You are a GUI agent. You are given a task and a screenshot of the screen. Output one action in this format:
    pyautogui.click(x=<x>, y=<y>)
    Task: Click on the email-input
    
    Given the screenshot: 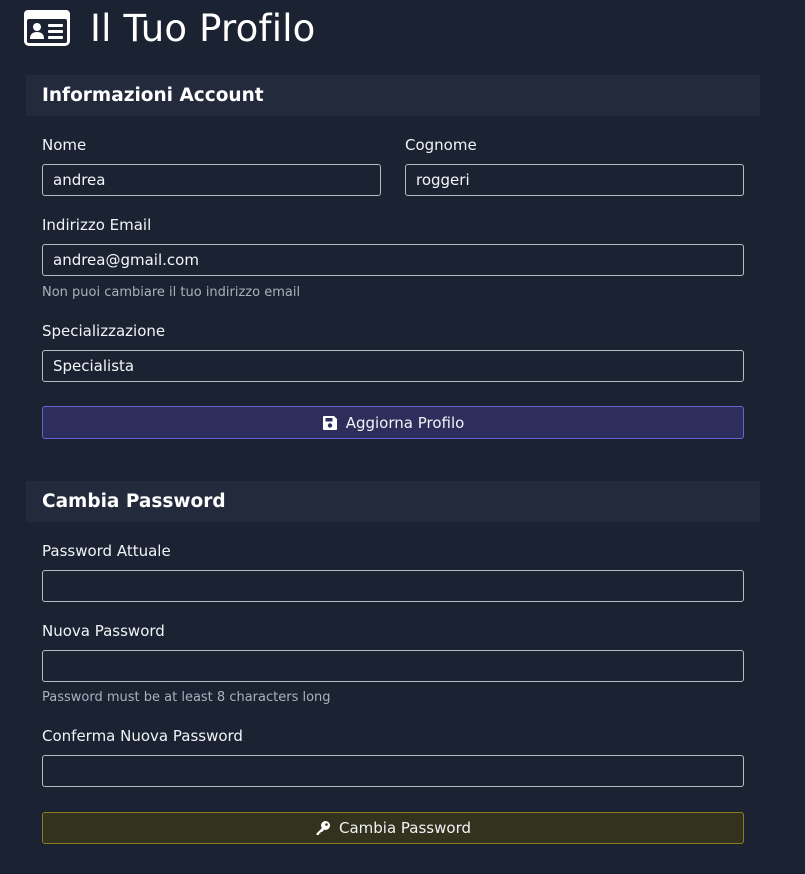 What is the action you would take?
    pyautogui.click(x=393, y=260)
    